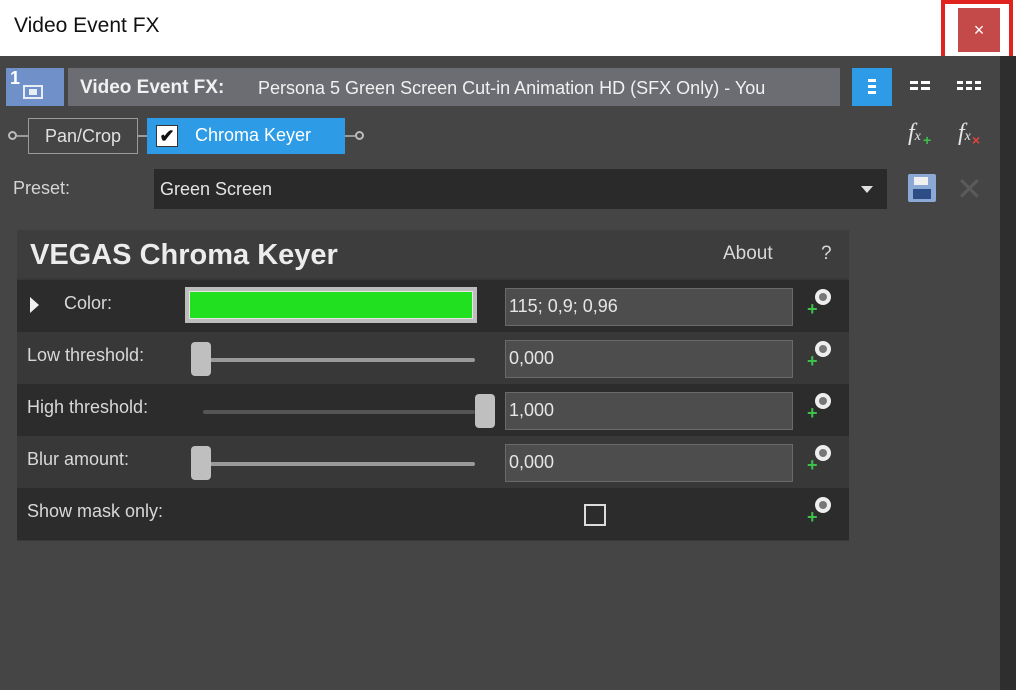 The width and height of the screenshot is (1016, 690). I want to click on save-preset-button, so click(922, 188).